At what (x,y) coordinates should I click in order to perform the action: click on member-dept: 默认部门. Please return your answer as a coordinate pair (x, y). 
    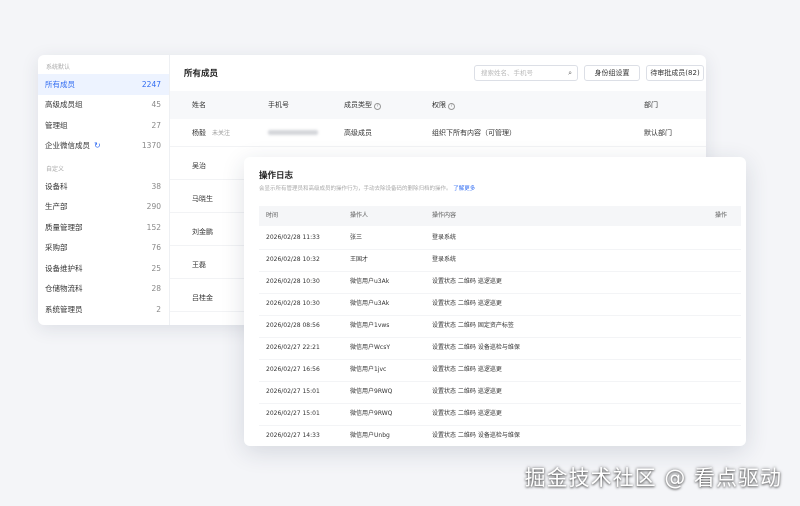
    Looking at the image, I should click on (658, 132).